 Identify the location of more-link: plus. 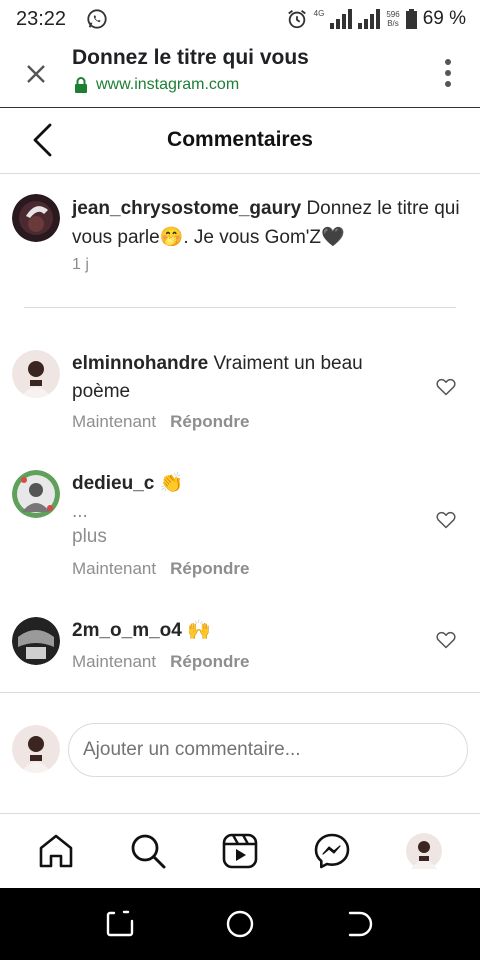
(89, 537).